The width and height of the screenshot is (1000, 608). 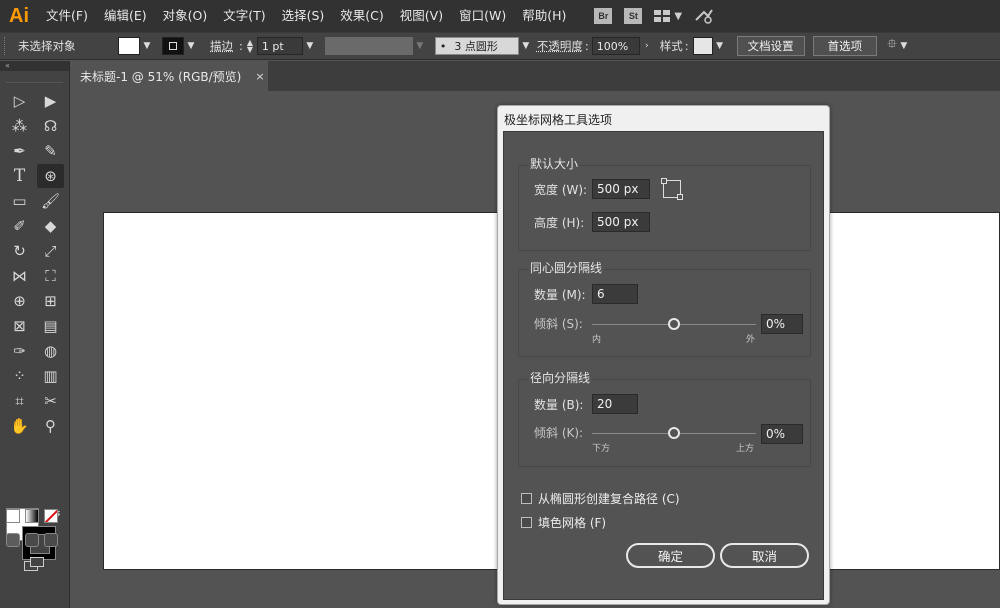 I want to click on document-tab: 未标题-1 @ 51% (RGB/预览) ×, so click(x=170, y=76).